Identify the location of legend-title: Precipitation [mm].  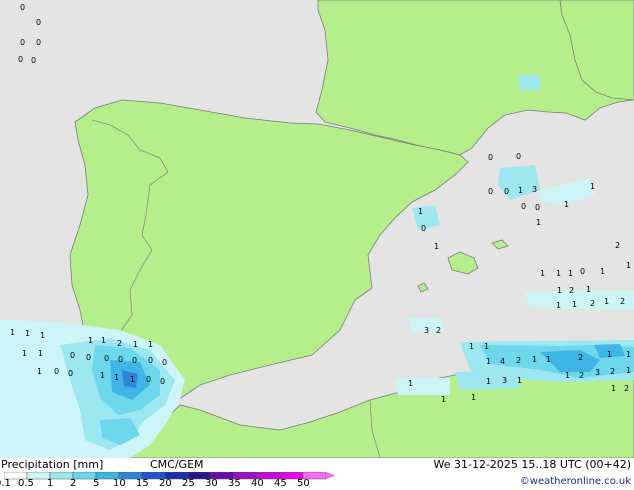
(52, 464).